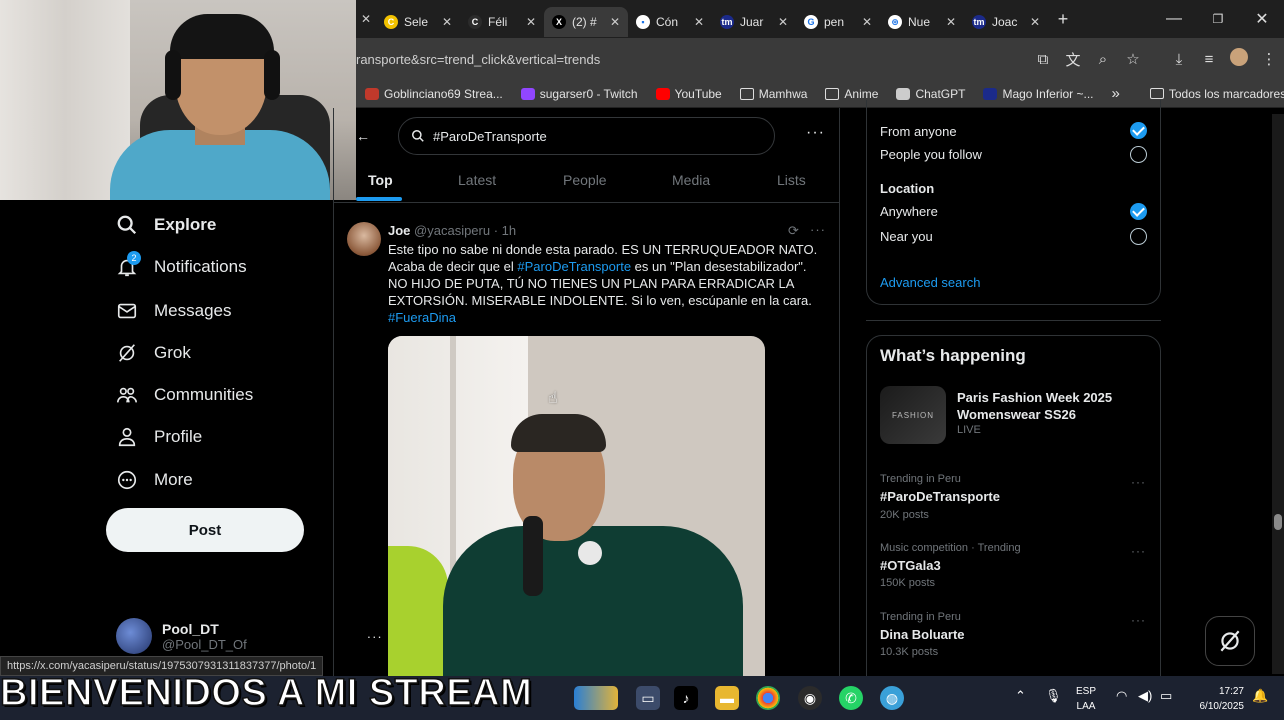 Image resolution: width=1284 pixels, height=720 pixels. What do you see at coordinates (173, 311) in the screenshot?
I see `nav-messages: Messages` at bounding box center [173, 311].